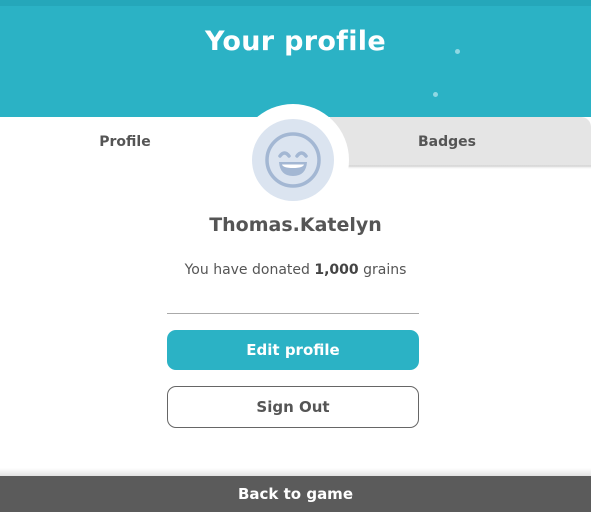  What do you see at coordinates (295, 225) in the screenshot?
I see `username: Thomas.Katelyn` at bounding box center [295, 225].